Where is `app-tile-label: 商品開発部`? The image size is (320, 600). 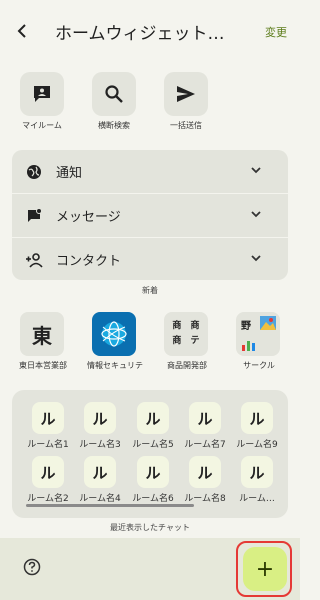
app-tile-label: 商品開発部 is located at coordinates (187, 365).